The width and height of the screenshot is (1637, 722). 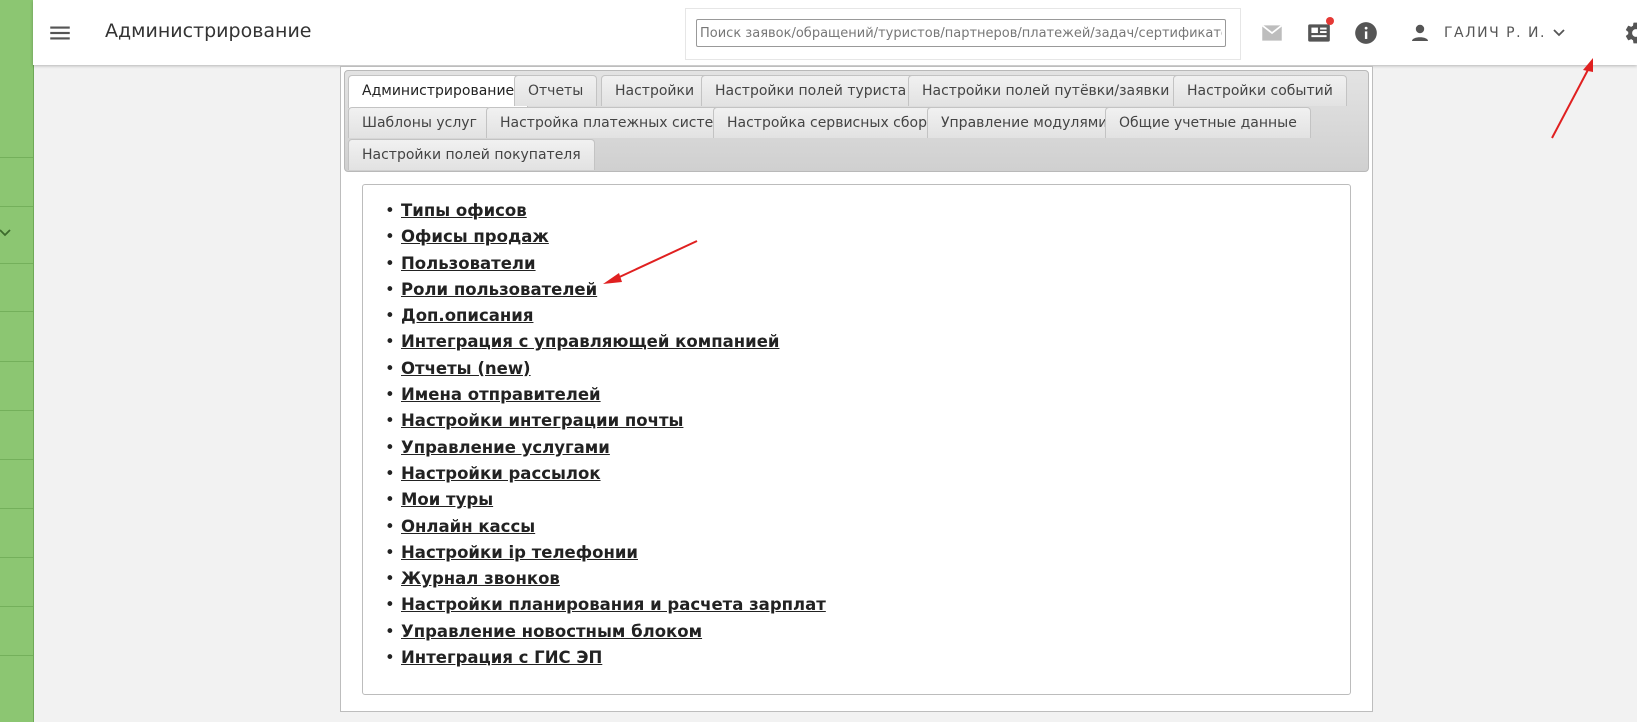 What do you see at coordinates (551, 631) in the screenshot?
I see `link-news-block: Управление новостным блоком` at bounding box center [551, 631].